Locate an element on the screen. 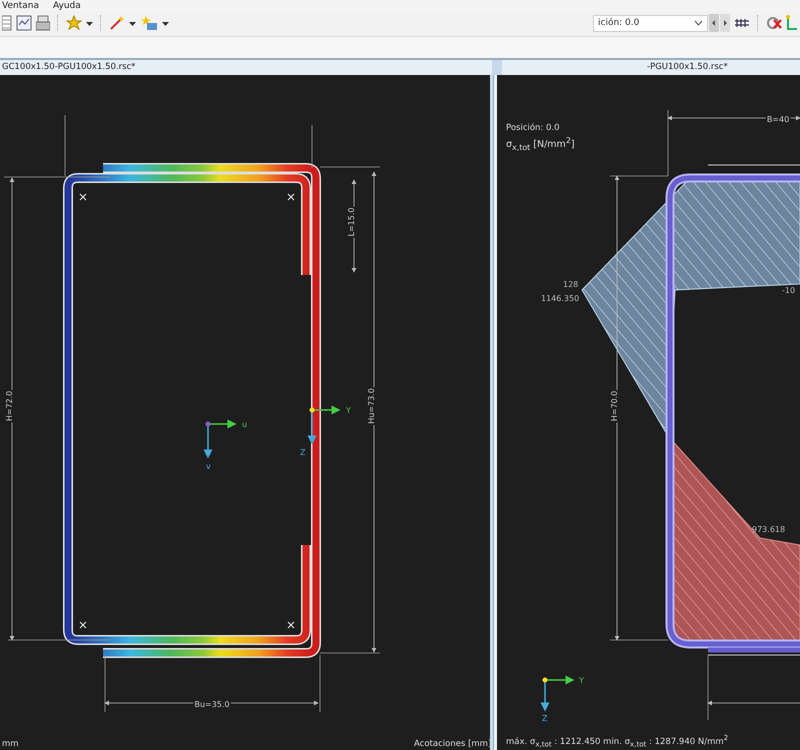 Image resolution: width=800 pixels, height=750 pixels. stress-value: -10 is located at coordinates (789, 290).